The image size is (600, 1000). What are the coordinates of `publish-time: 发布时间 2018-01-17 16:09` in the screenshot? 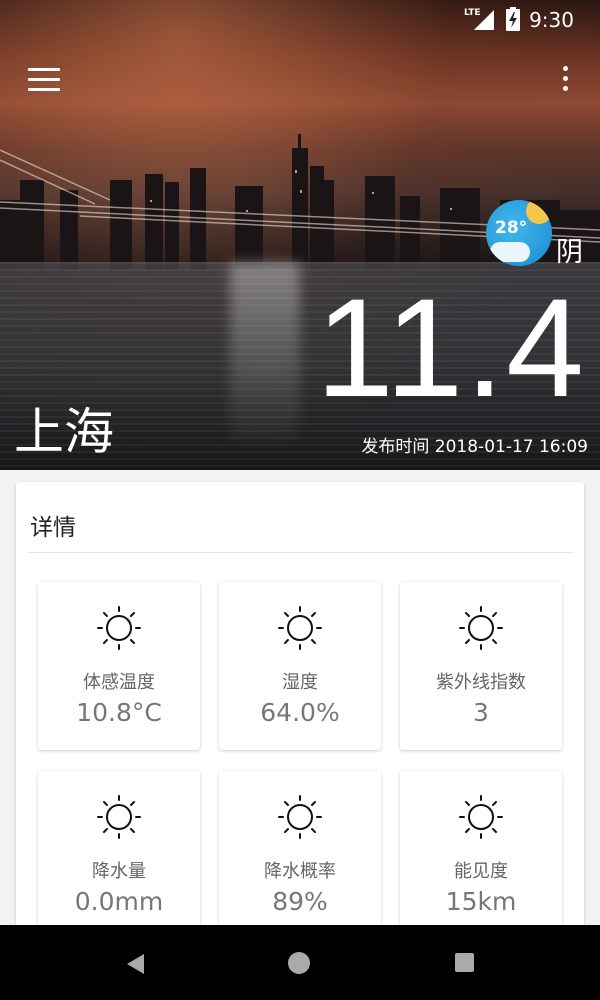 It's located at (474, 447).